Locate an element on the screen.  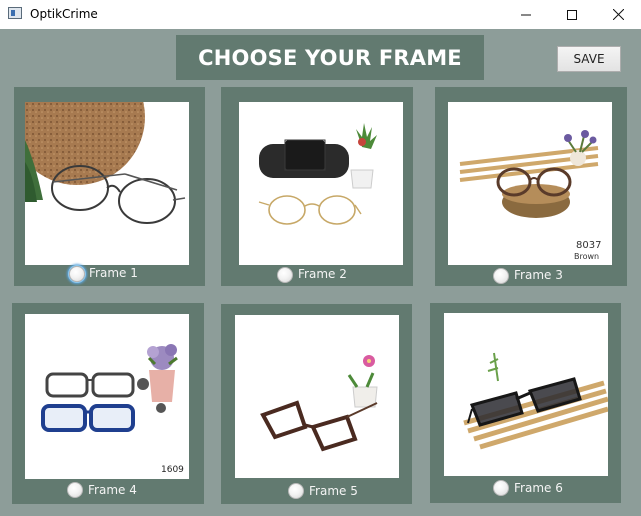
maximize-icon is located at coordinates (572, 14).